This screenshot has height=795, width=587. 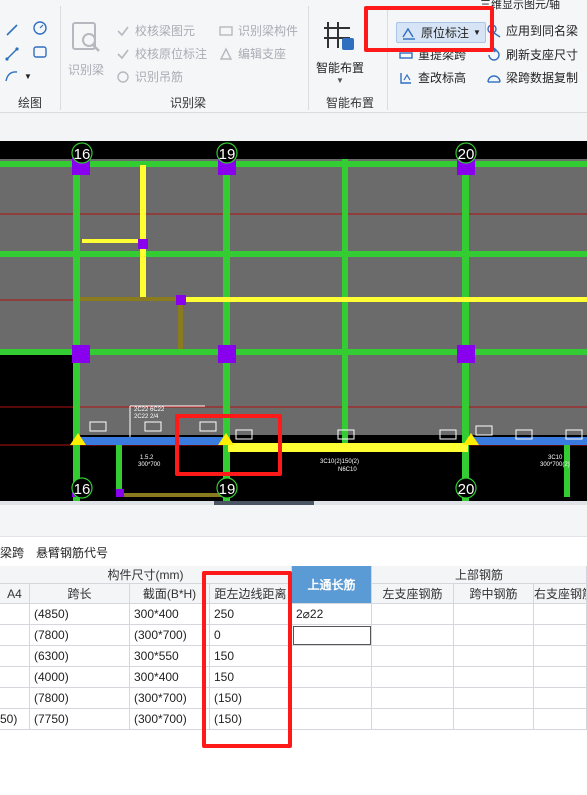 I want to click on edit-support-icon, so click(x=226, y=54).